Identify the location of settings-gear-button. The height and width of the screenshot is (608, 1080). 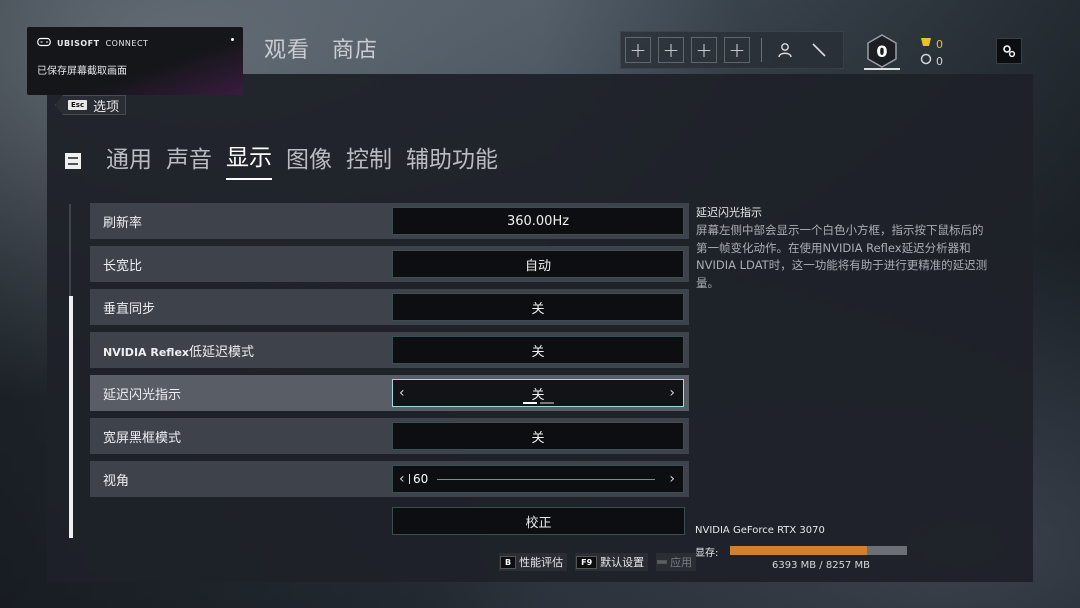
(1009, 51).